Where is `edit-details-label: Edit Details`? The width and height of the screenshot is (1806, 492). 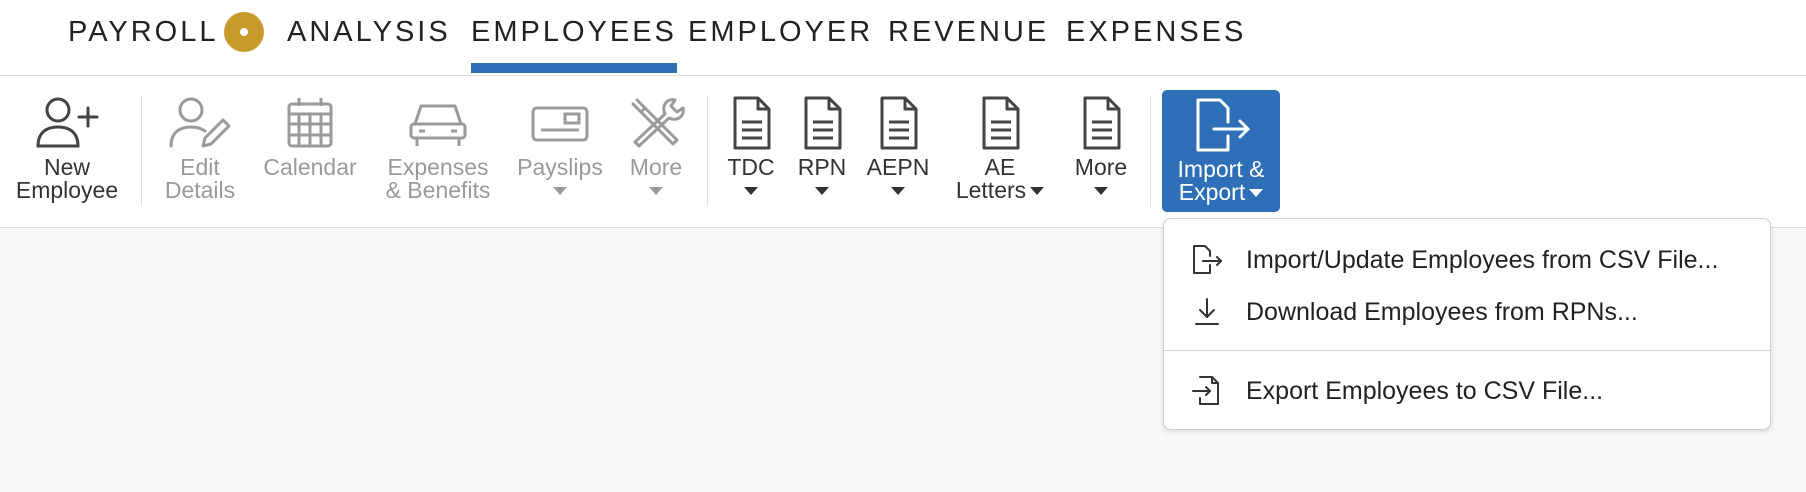 edit-details-label: Edit Details is located at coordinates (200, 179).